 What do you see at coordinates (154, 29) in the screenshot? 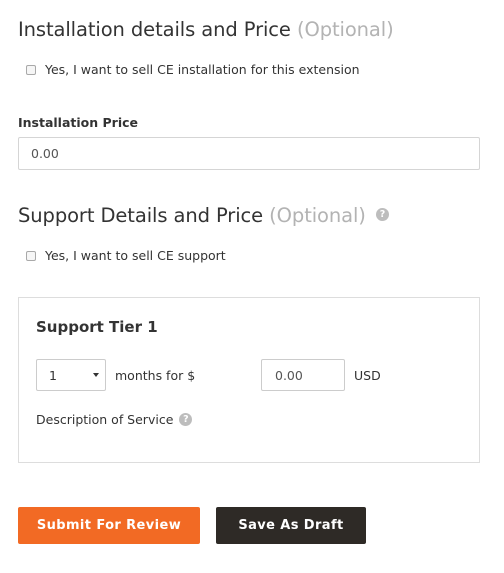
I see `installation-title-text: Installation details and Price` at bounding box center [154, 29].